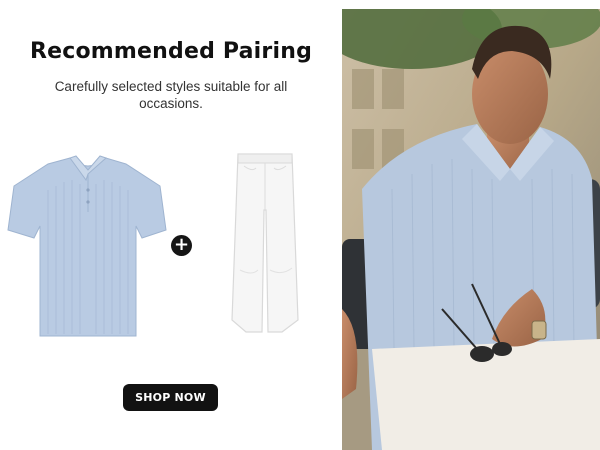 The height and width of the screenshot is (450, 600). Describe the element at coordinates (171, 51) in the screenshot. I see `banner-title: Recommended Pairing` at that location.